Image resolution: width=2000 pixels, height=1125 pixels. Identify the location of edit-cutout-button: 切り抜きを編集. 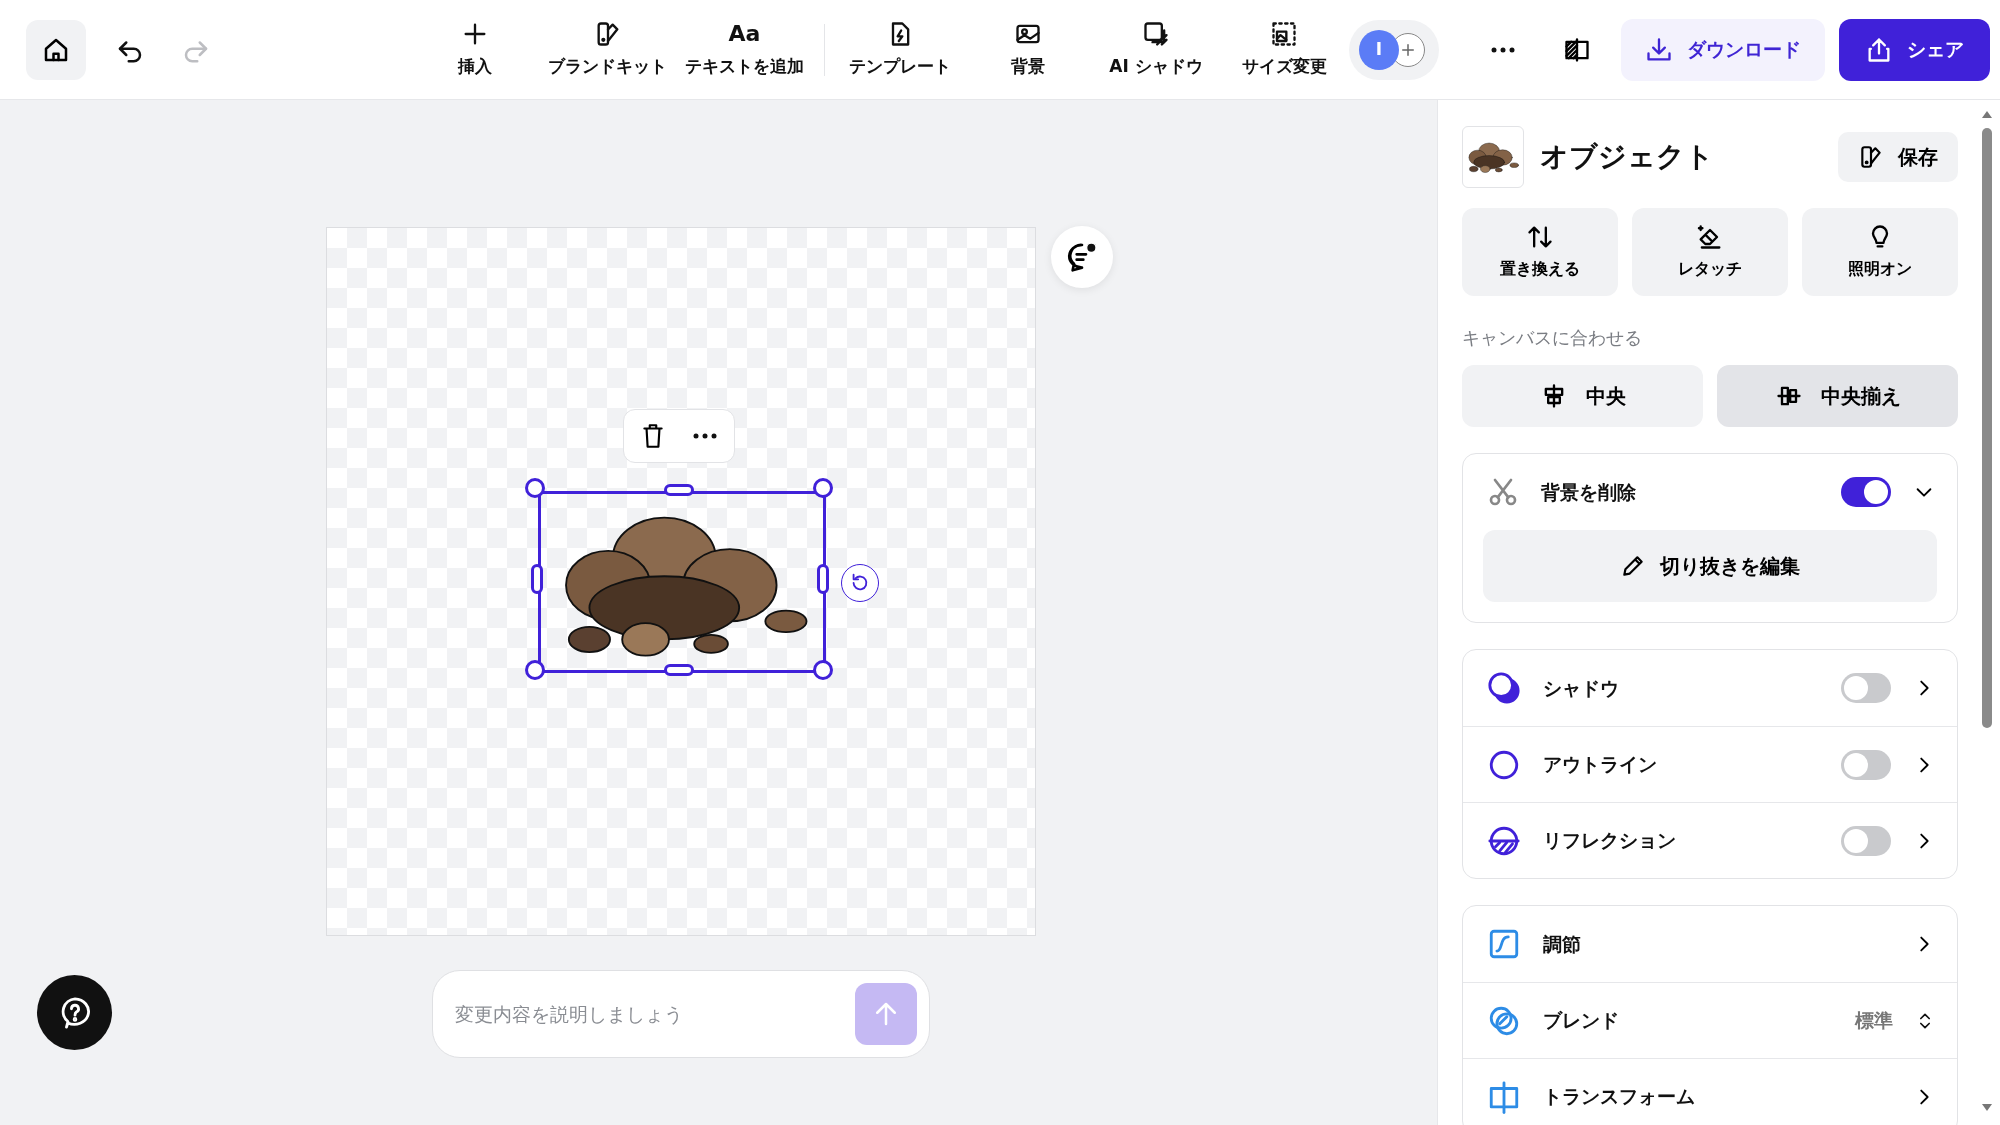
(1710, 566).